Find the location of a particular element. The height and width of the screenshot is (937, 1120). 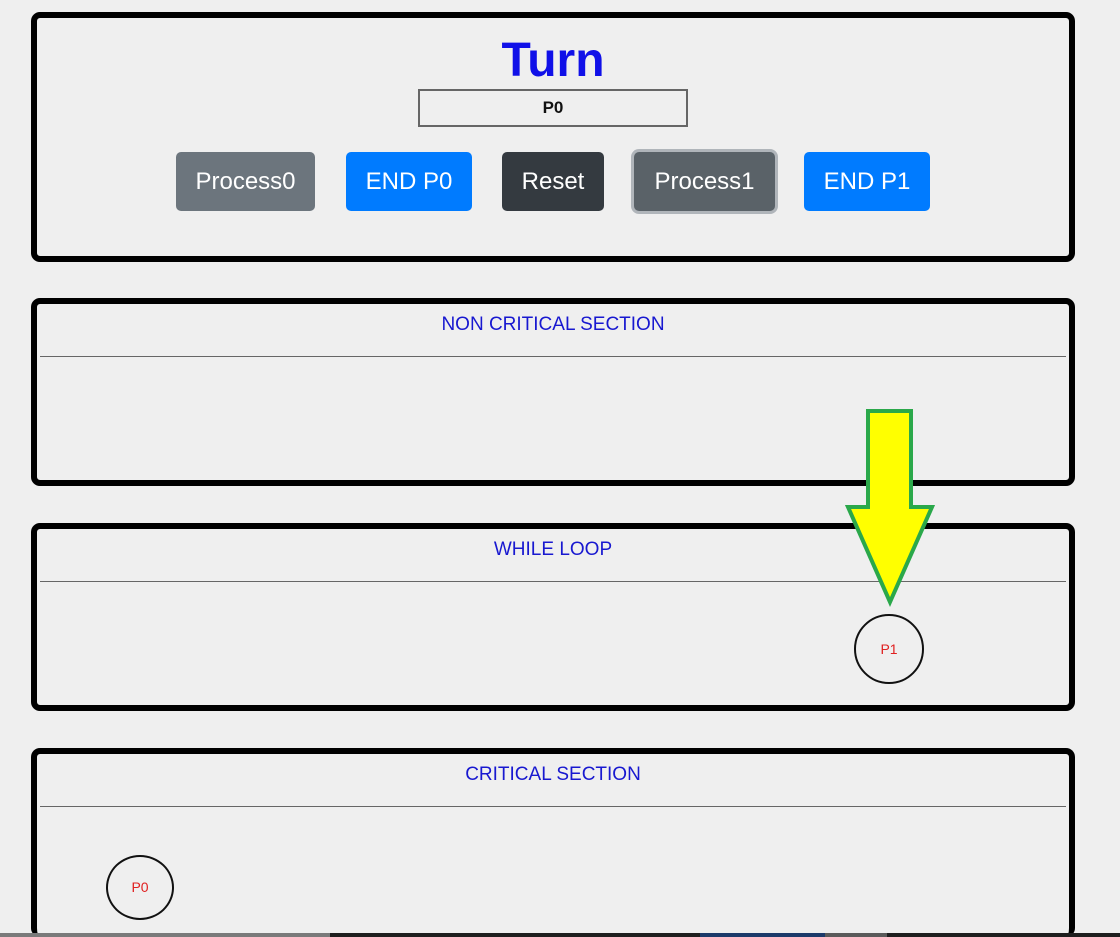

non-critical-section-title: NON CRITICAL SECTION is located at coordinates (553, 324).